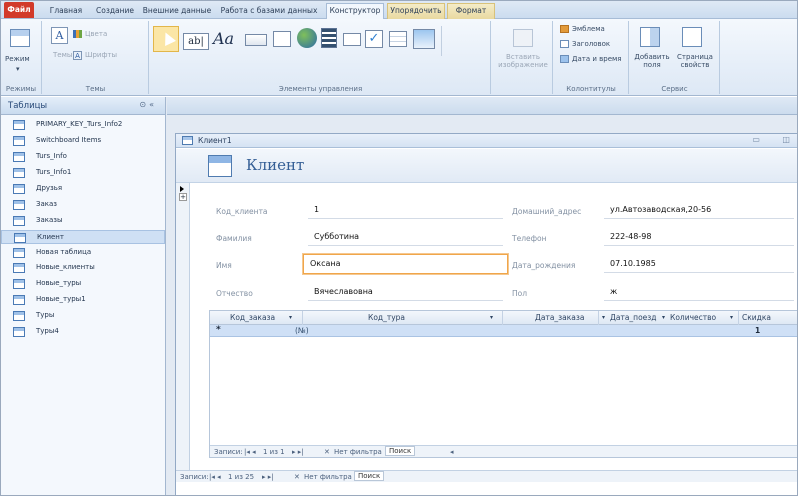 The height and width of the screenshot is (496, 798). I want to click on column-discount: Скидка, so click(756, 317).